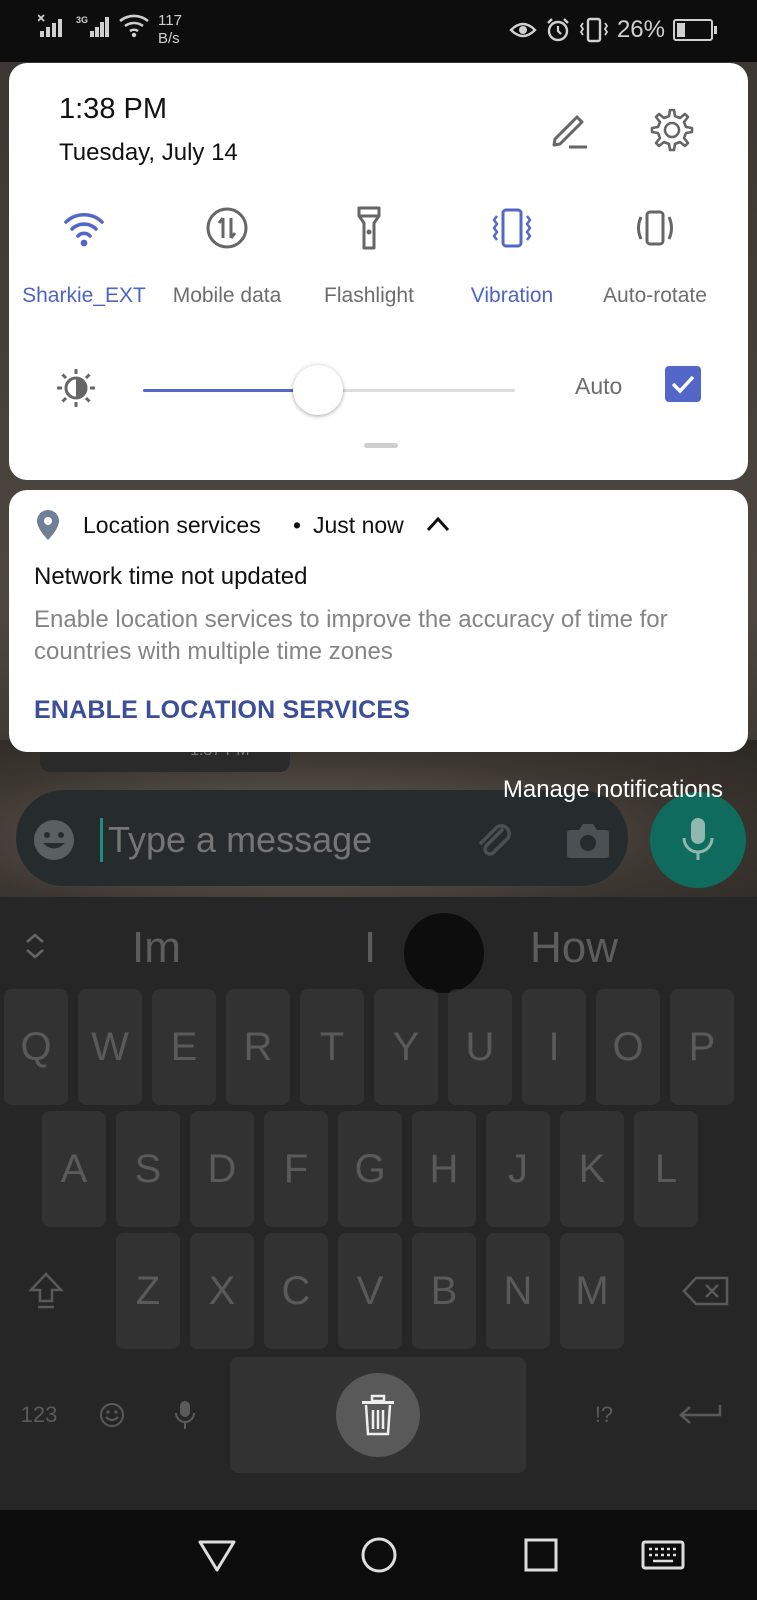 The width and height of the screenshot is (757, 1600). I want to click on check-icon, so click(683, 384).